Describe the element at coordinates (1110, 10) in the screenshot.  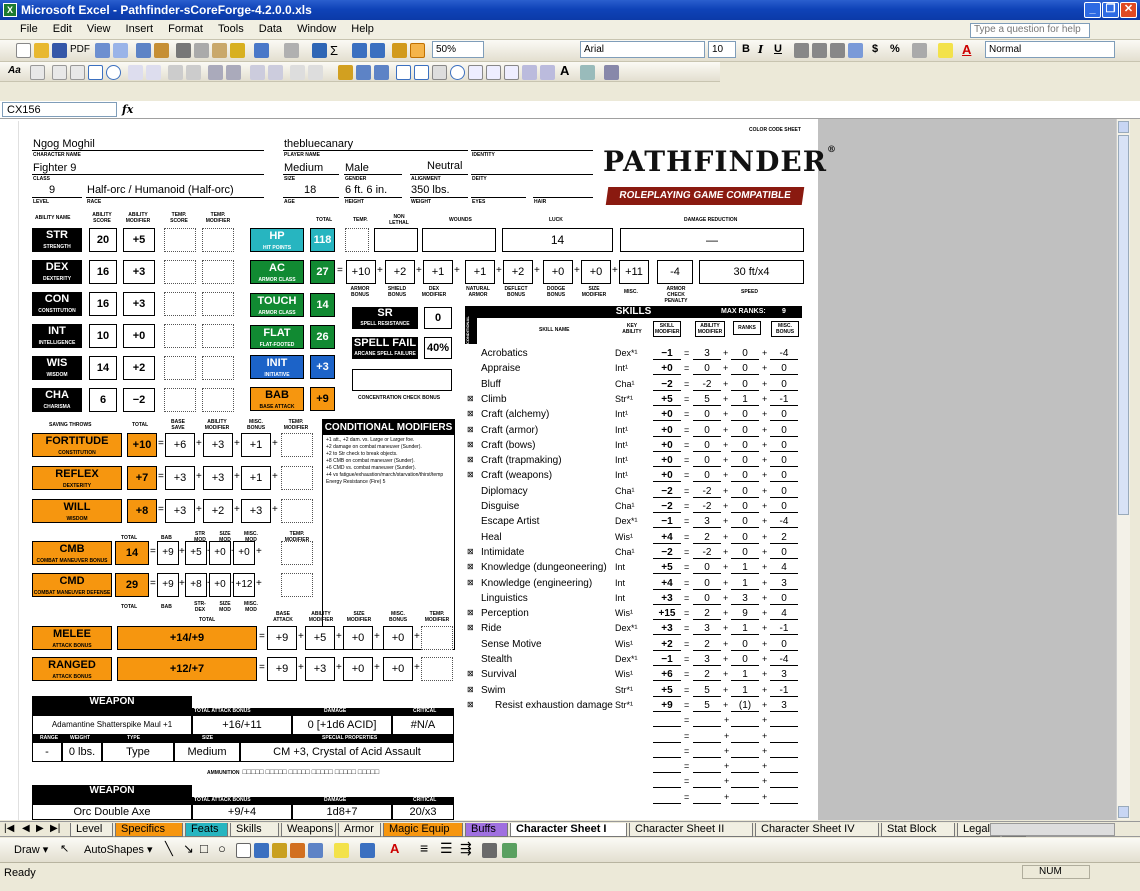
I see `maximize-button: ❐` at that location.